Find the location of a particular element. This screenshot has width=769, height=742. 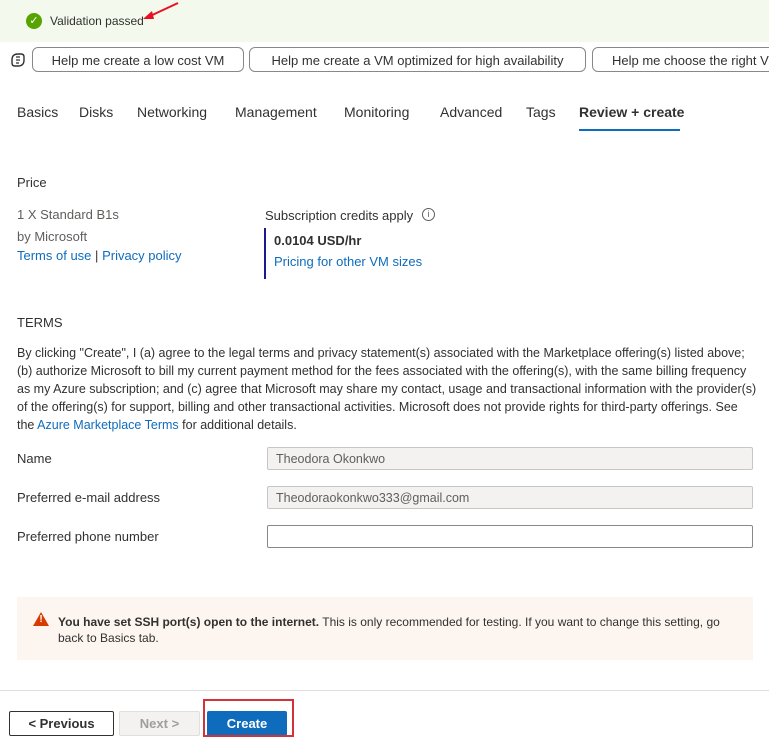

name-label: Name is located at coordinates (34, 458).